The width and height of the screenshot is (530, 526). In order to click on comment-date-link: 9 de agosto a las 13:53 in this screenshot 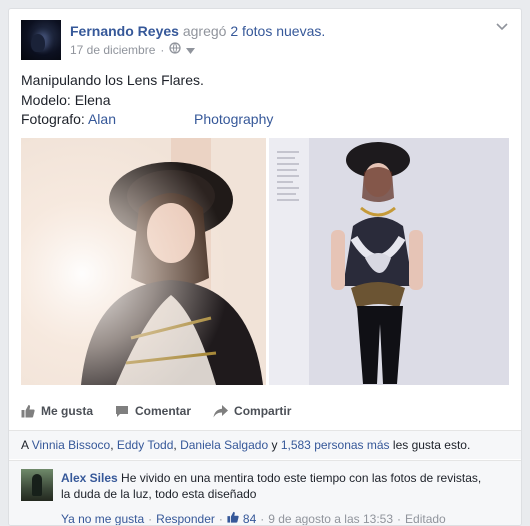, I will do `click(330, 519)`.